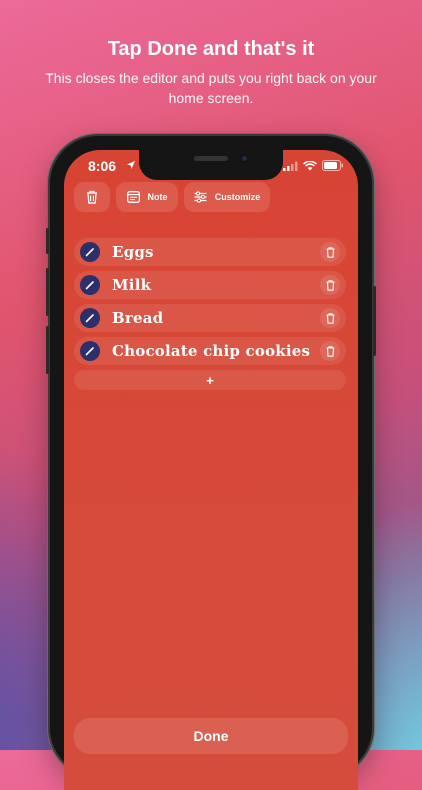  Describe the element at coordinates (133, 252) in the screenshot. I see `list-item-label: Eggs` at that location.